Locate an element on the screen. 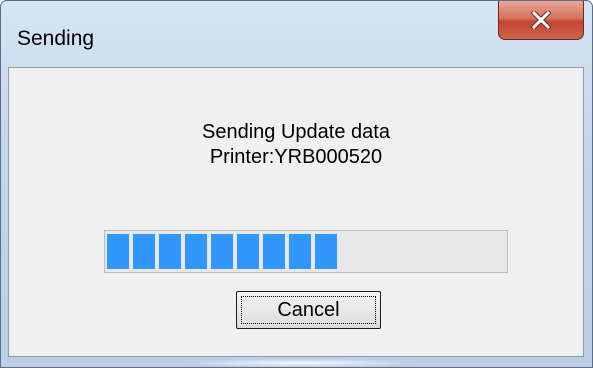 The image size is (593, 368). window-title: Sending is located at coordinates (56, 38).